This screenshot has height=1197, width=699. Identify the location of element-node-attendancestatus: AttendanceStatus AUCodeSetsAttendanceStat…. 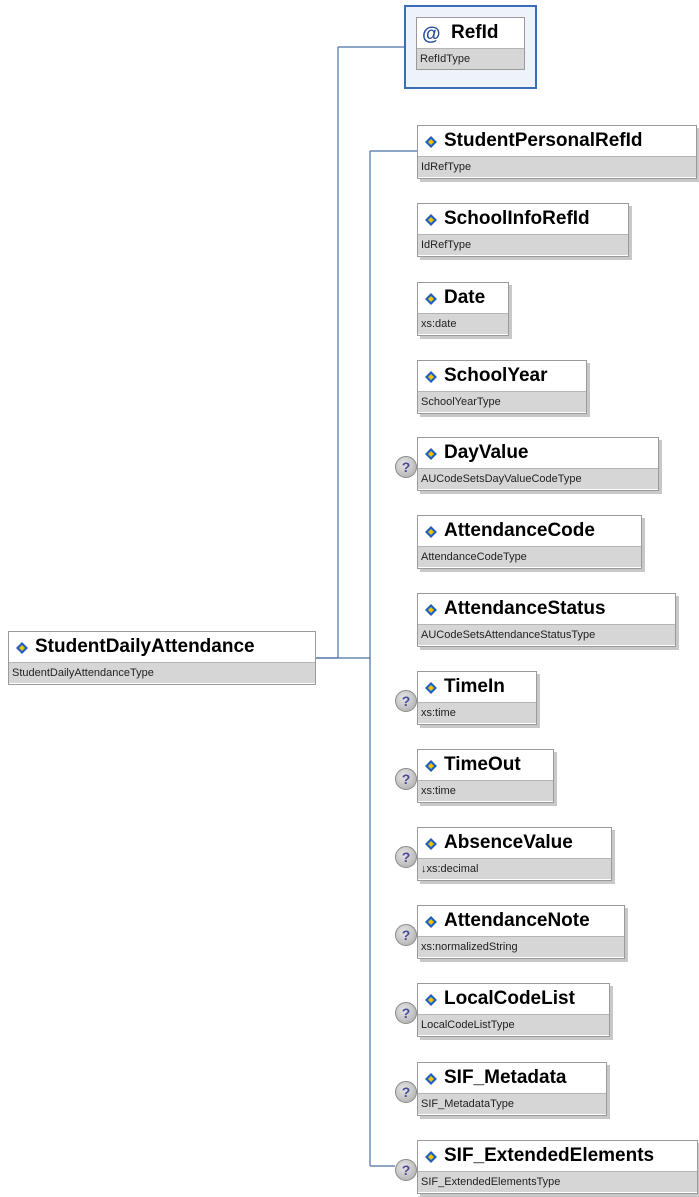
(546, 620).